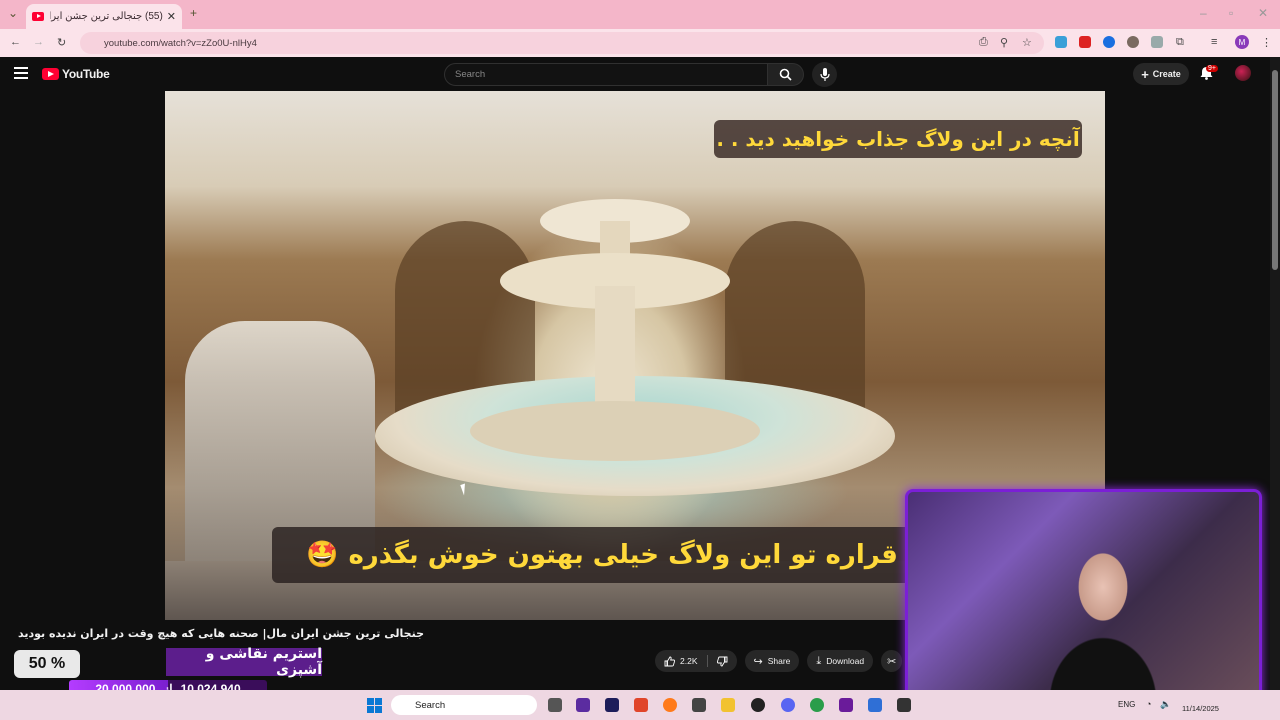  What do you see at coordinates (1109, 42) in the screenshot?
I see `extension-blue-icon` at bounding box center [1109, 42].